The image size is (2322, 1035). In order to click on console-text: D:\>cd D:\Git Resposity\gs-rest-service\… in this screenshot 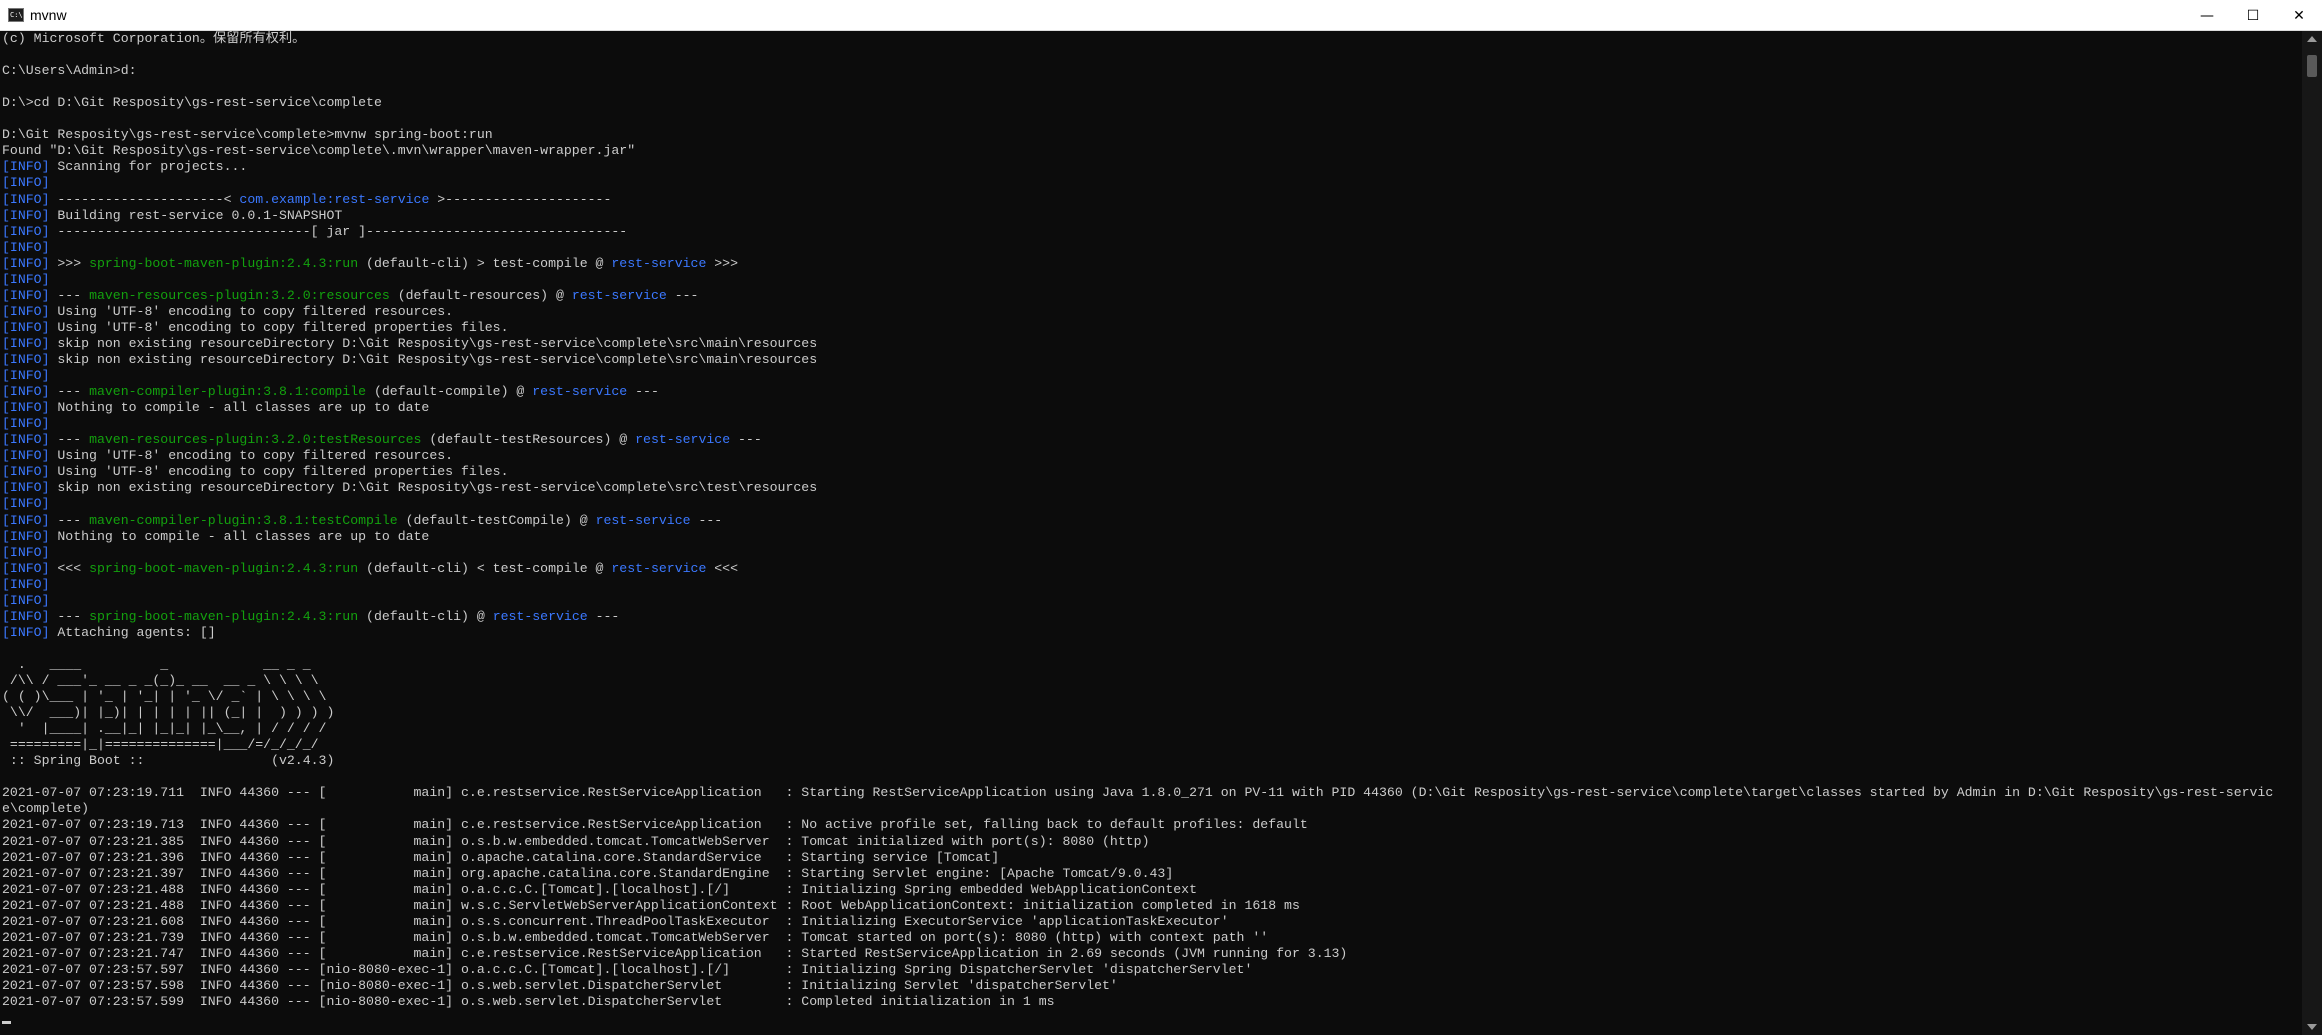, I will do `click(192, 103)`.